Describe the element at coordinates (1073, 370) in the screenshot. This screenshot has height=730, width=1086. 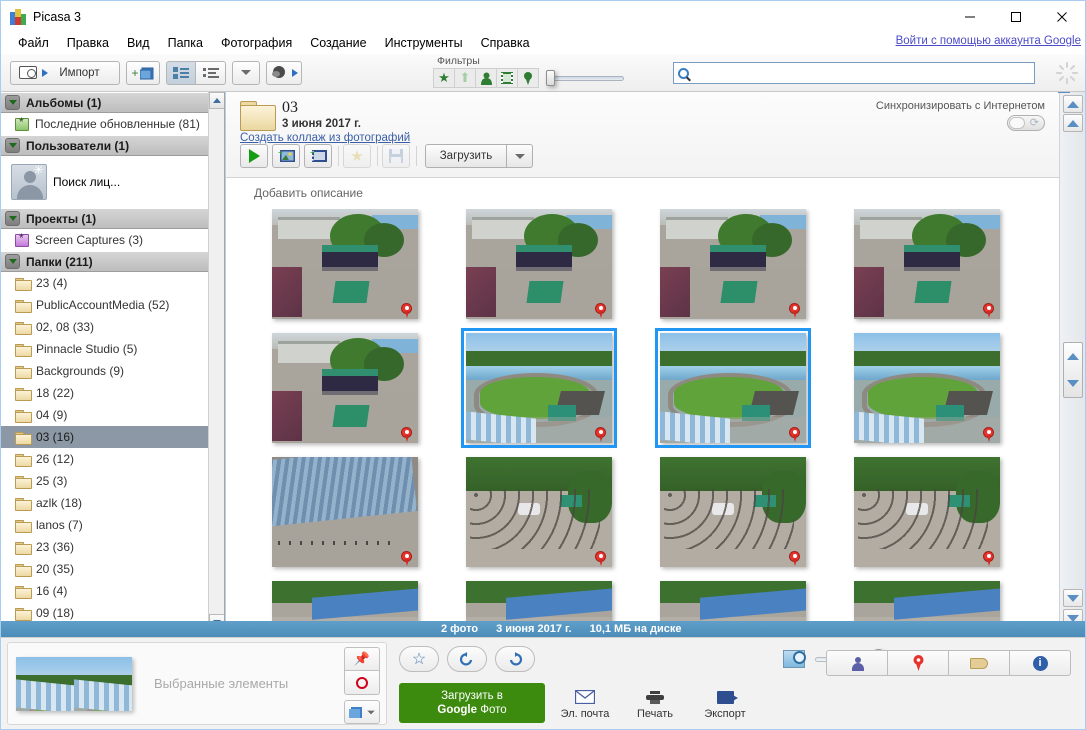
I see `main-scrollbar-thumb` at that location.